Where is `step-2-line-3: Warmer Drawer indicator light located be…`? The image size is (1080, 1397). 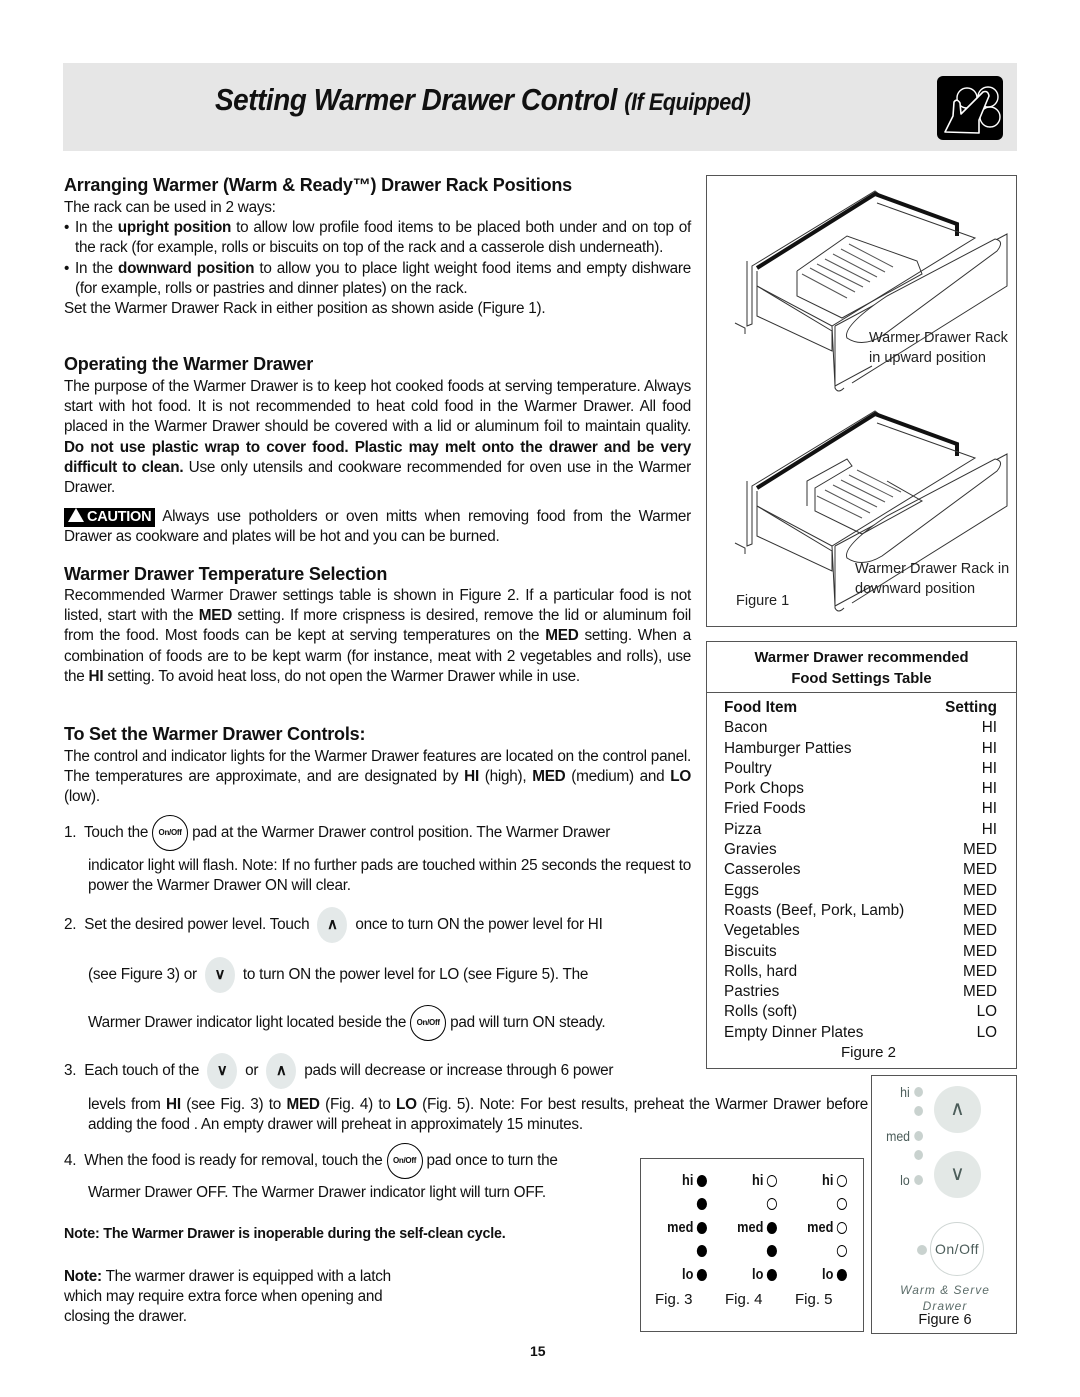 step-2-line-3: Warmer Drawer indicator light located be… is located at coordinates (347, 1022).